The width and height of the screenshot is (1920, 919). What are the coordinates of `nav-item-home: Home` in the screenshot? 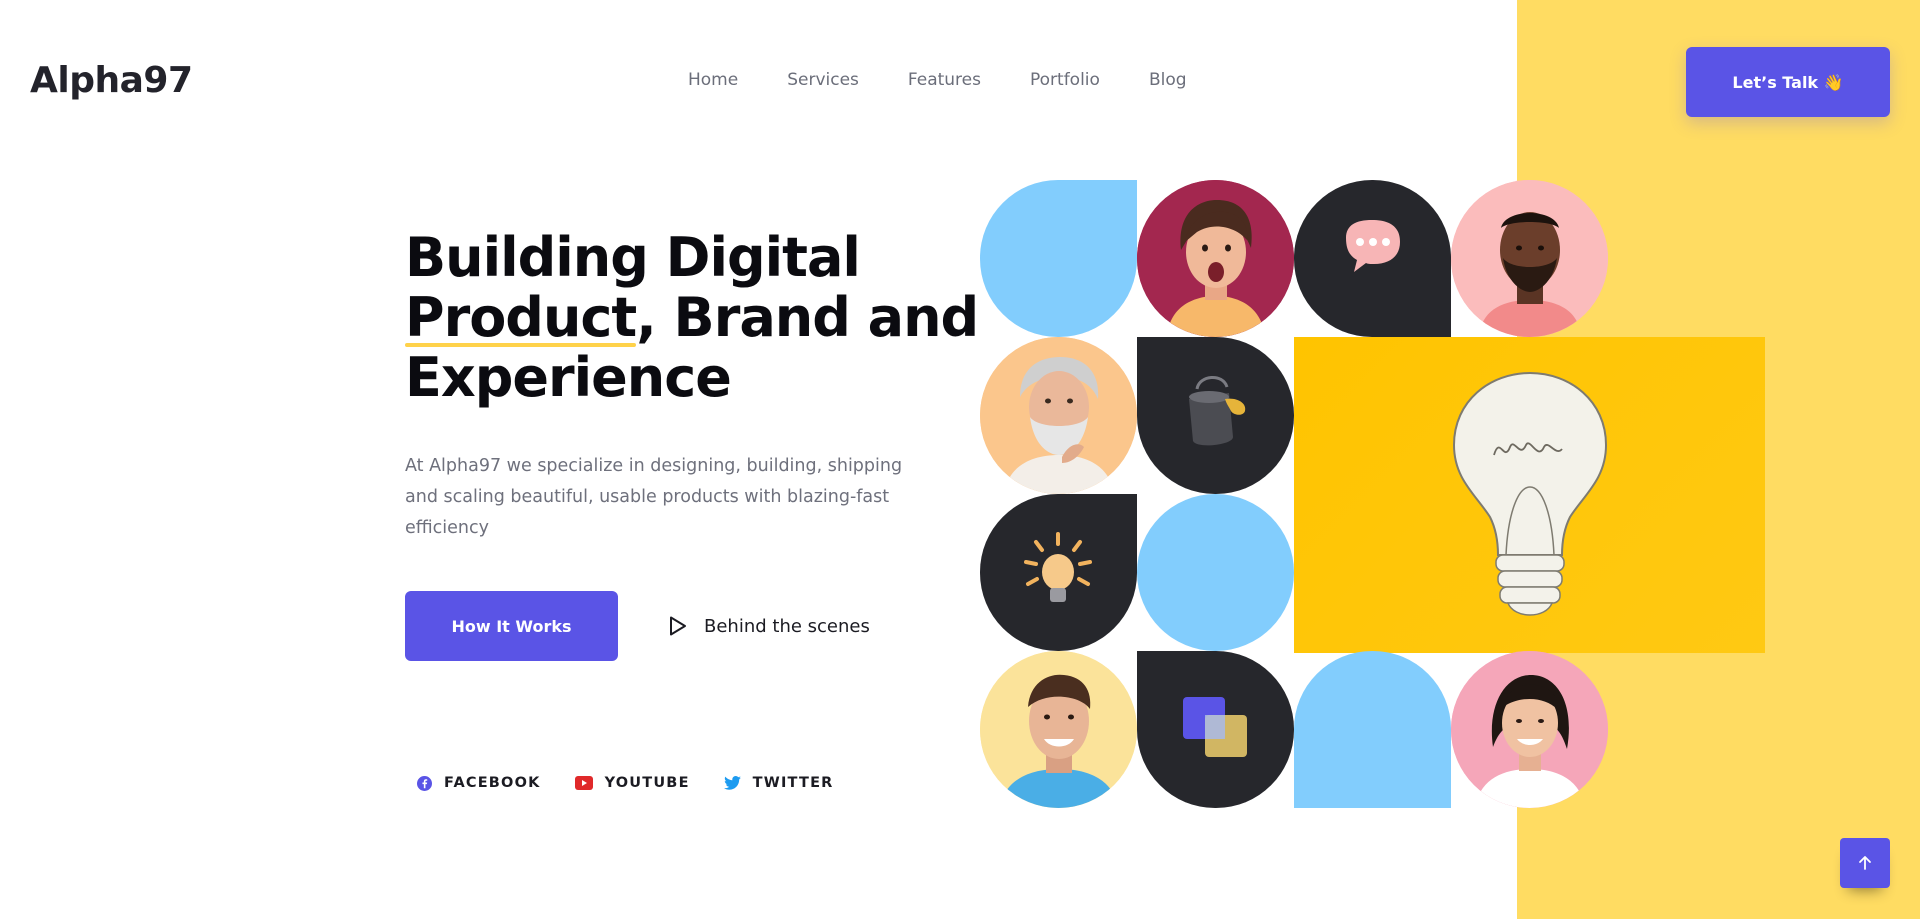 It's located at (713, 80).